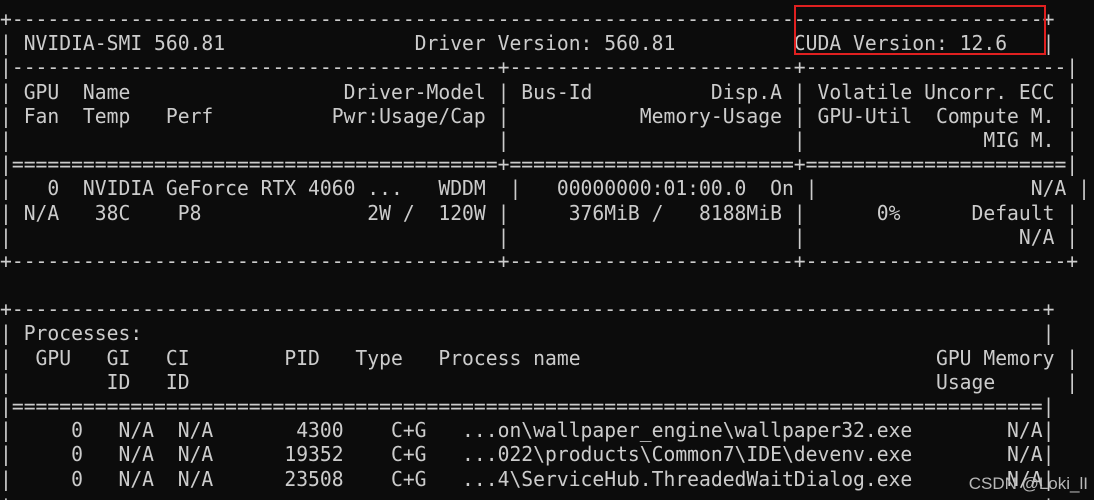 The image size is (1094, 500). I want to click on processes-title: | Processes: |, so click(527, 333).